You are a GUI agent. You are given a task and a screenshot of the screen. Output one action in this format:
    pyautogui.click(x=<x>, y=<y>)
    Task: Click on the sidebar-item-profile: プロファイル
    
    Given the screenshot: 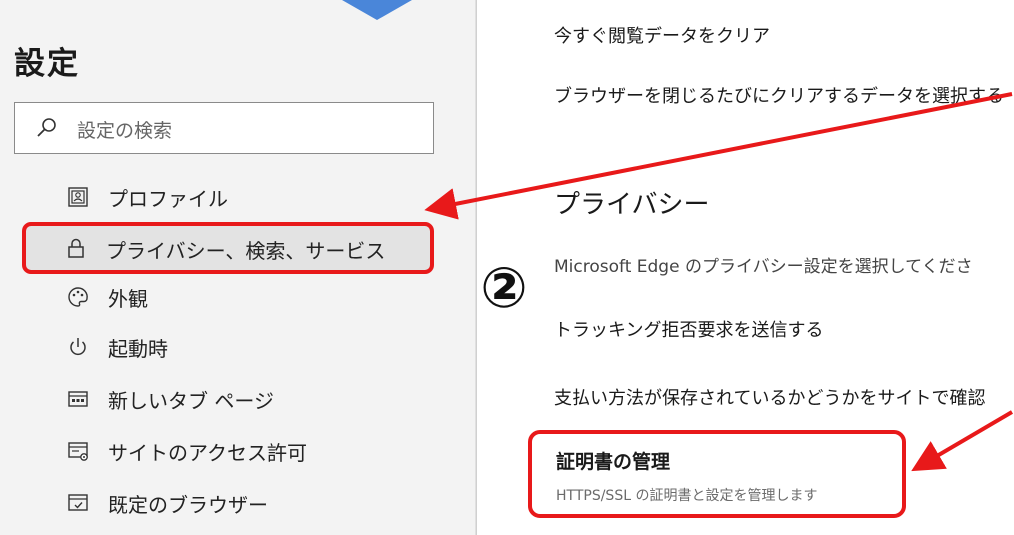 What is the action you would take?
    pyautogui.click(x=228, y=197)
    